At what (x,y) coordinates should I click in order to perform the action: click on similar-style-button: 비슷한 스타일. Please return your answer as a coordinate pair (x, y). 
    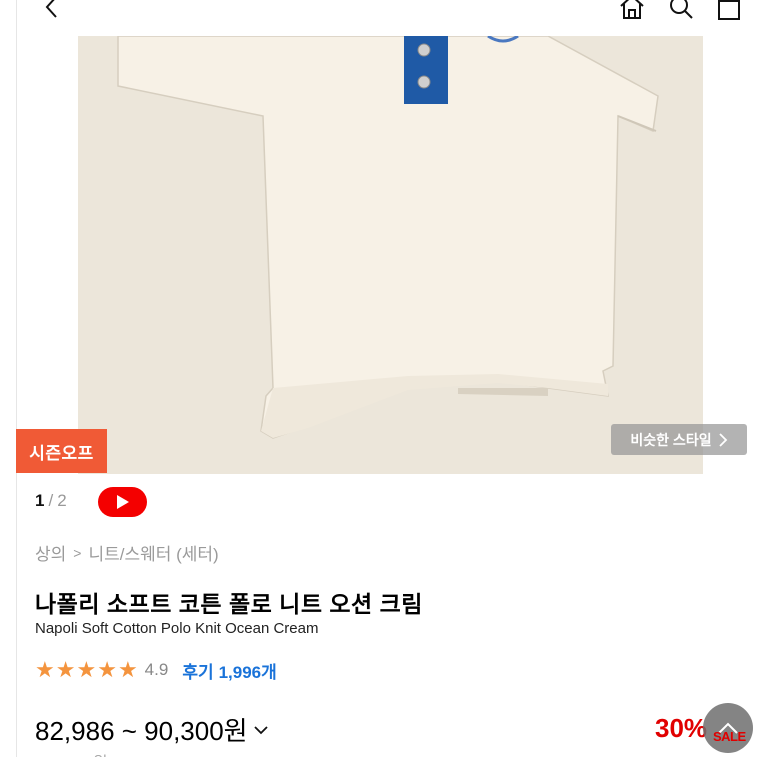
    Looking at the image, I should click on (679, 439).